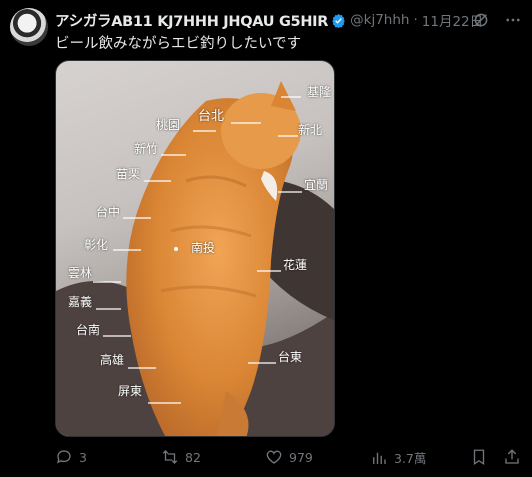 Image resolution: width=532 pixels, height=477 pixels. I want to click on bookmark-icon, so click(479, 457).